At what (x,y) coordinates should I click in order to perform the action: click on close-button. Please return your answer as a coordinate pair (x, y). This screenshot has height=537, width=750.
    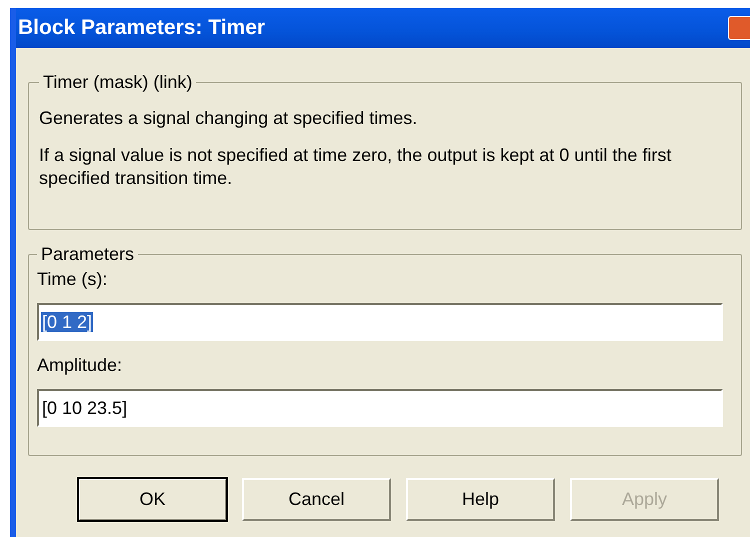
    Looking at the image, I should click on (739, 28).